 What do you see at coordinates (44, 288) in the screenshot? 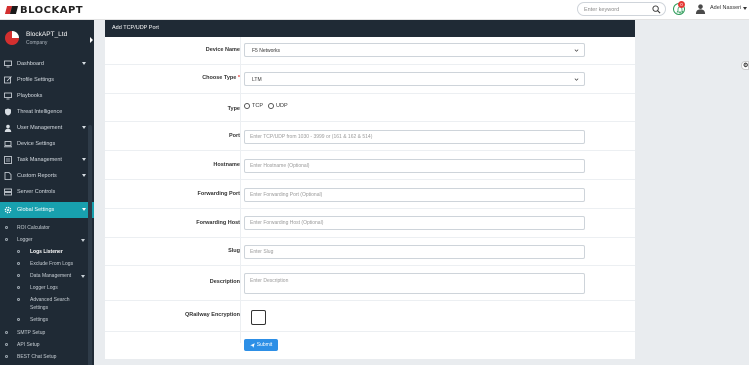
I see `sidebar-subitem-label: Logger Logs` at bounding box center [44, 288].